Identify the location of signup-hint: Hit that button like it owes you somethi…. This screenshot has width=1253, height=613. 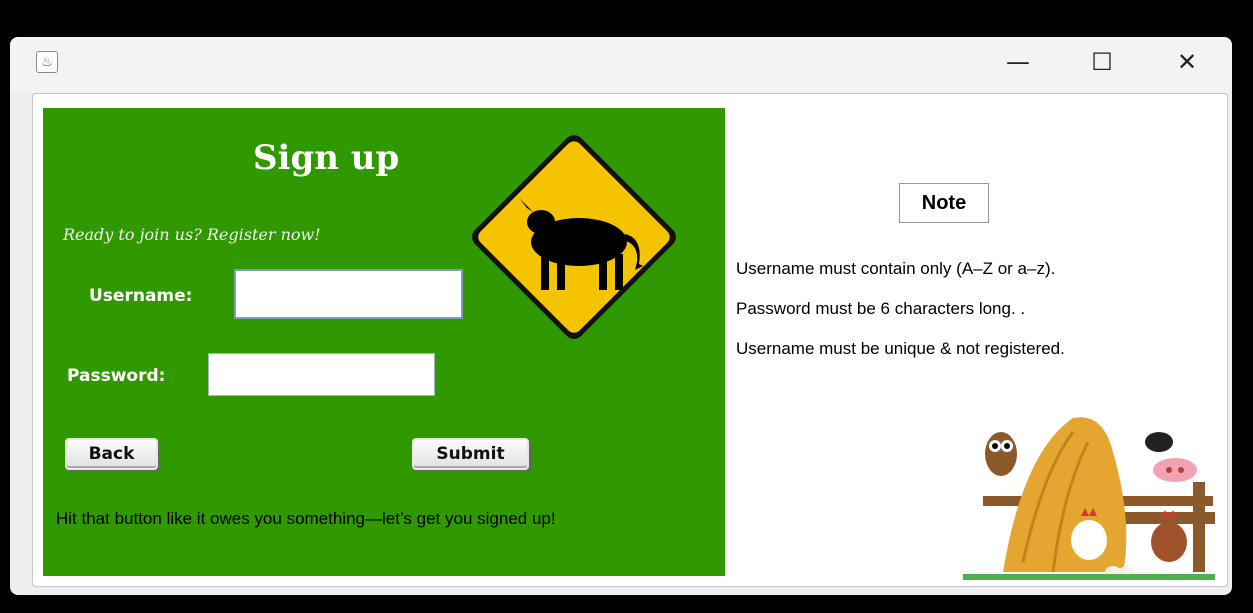
(306, 518).